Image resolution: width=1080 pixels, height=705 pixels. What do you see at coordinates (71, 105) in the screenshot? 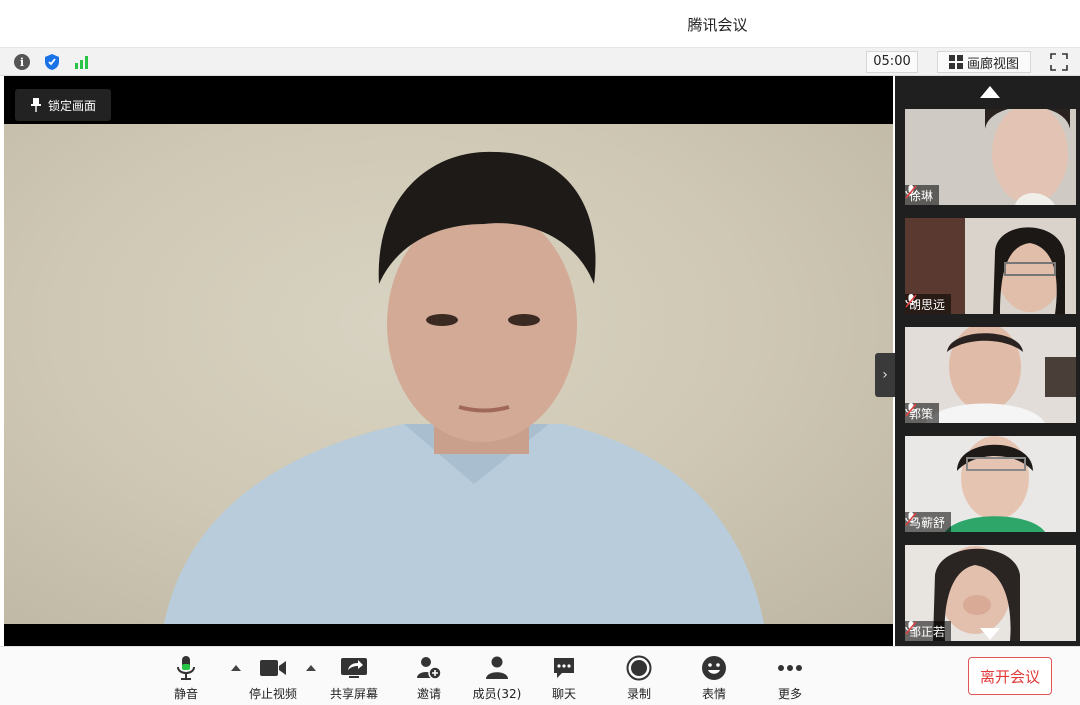
I see `lock-view-label: 锁定画面` at bounding box center [71, 105].